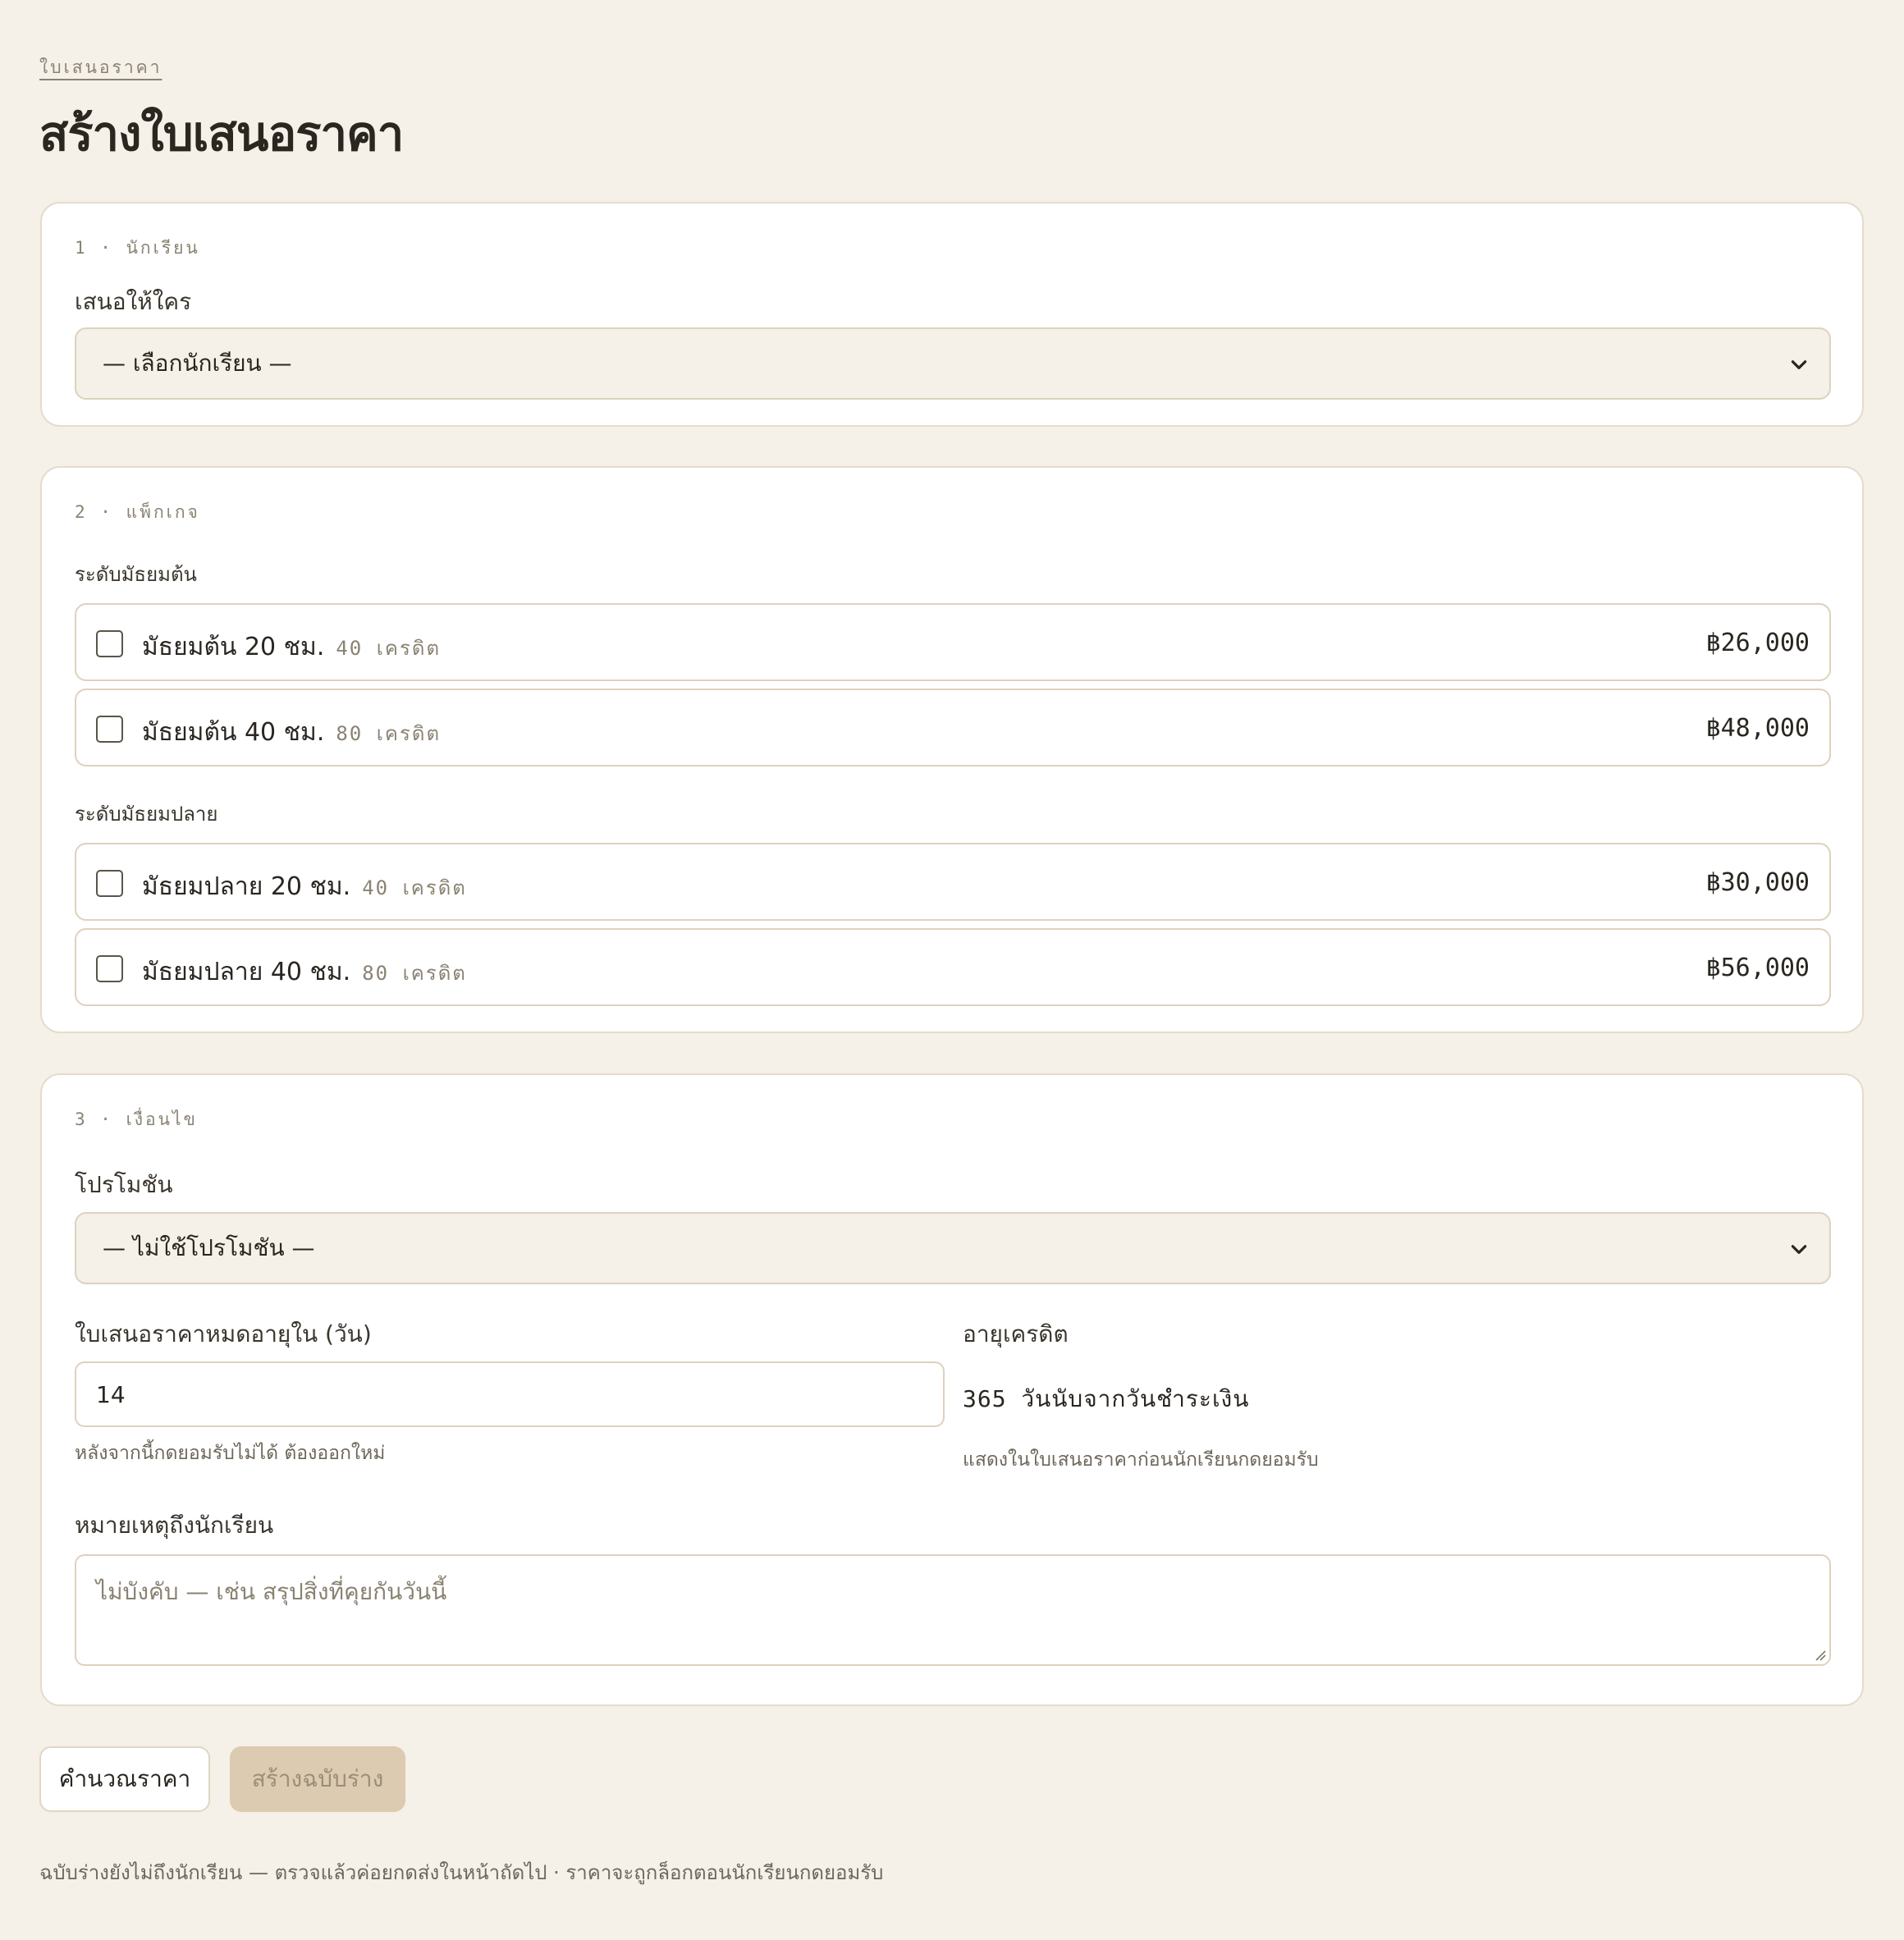 Image resolution: width=1904 pixels, height=1940 pixels. What do you see at coordinates (230, 1453) in the screenshot?
I see `expiry-hint: หลังจากนี้กดยอมรับไม่ได้ ต้องออกใหม่` at bounding box center [230, 1453].